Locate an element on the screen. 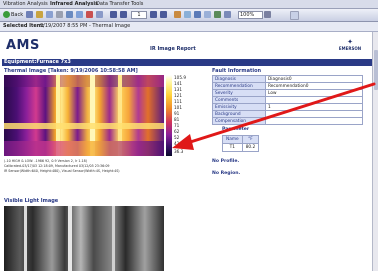  visible-light-image is located at coordinates (84, 238).